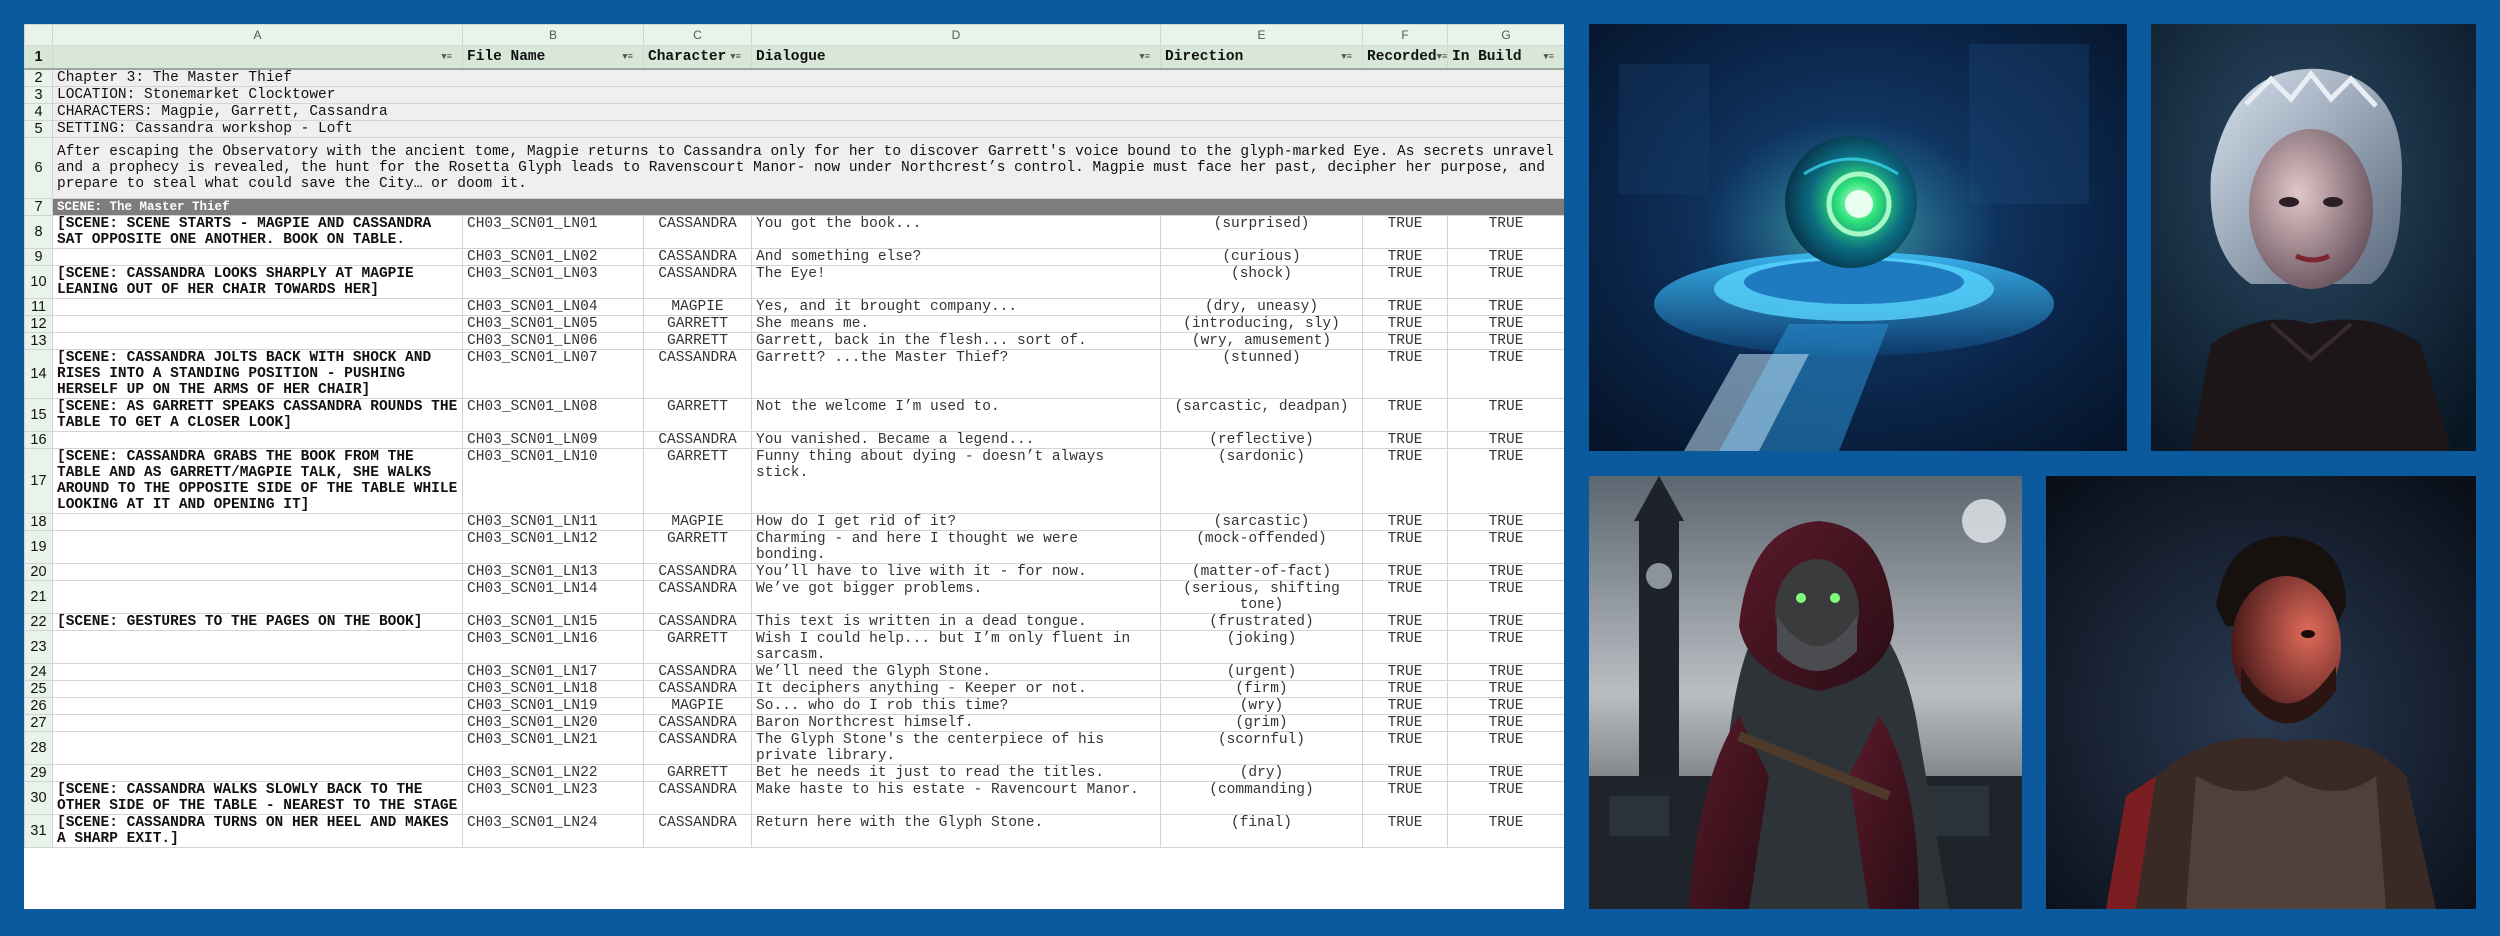 The height and width of the screenshot is (936, 2500). Describe the element at coordinates (808, 77) in the screenshot. I see `intro-cell: Chapter 3: The Master Thief` at that location.